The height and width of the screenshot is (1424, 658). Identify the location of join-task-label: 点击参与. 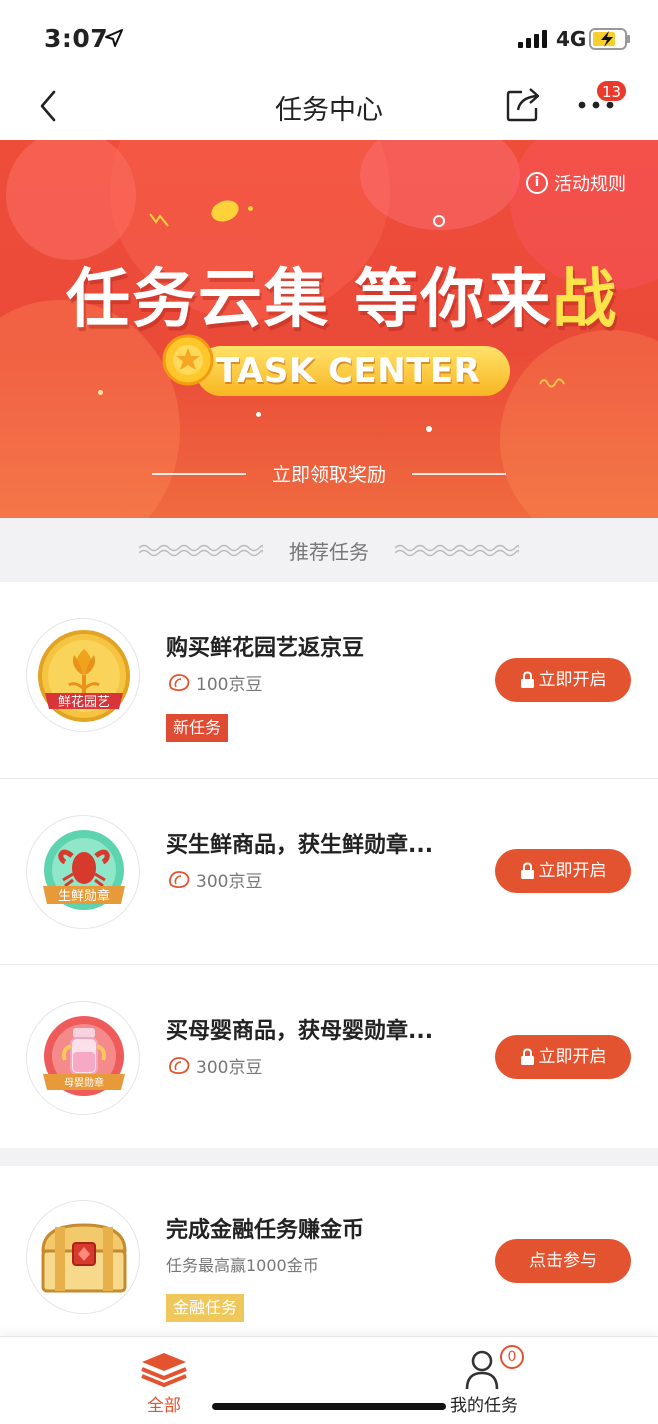
(563, 1261).